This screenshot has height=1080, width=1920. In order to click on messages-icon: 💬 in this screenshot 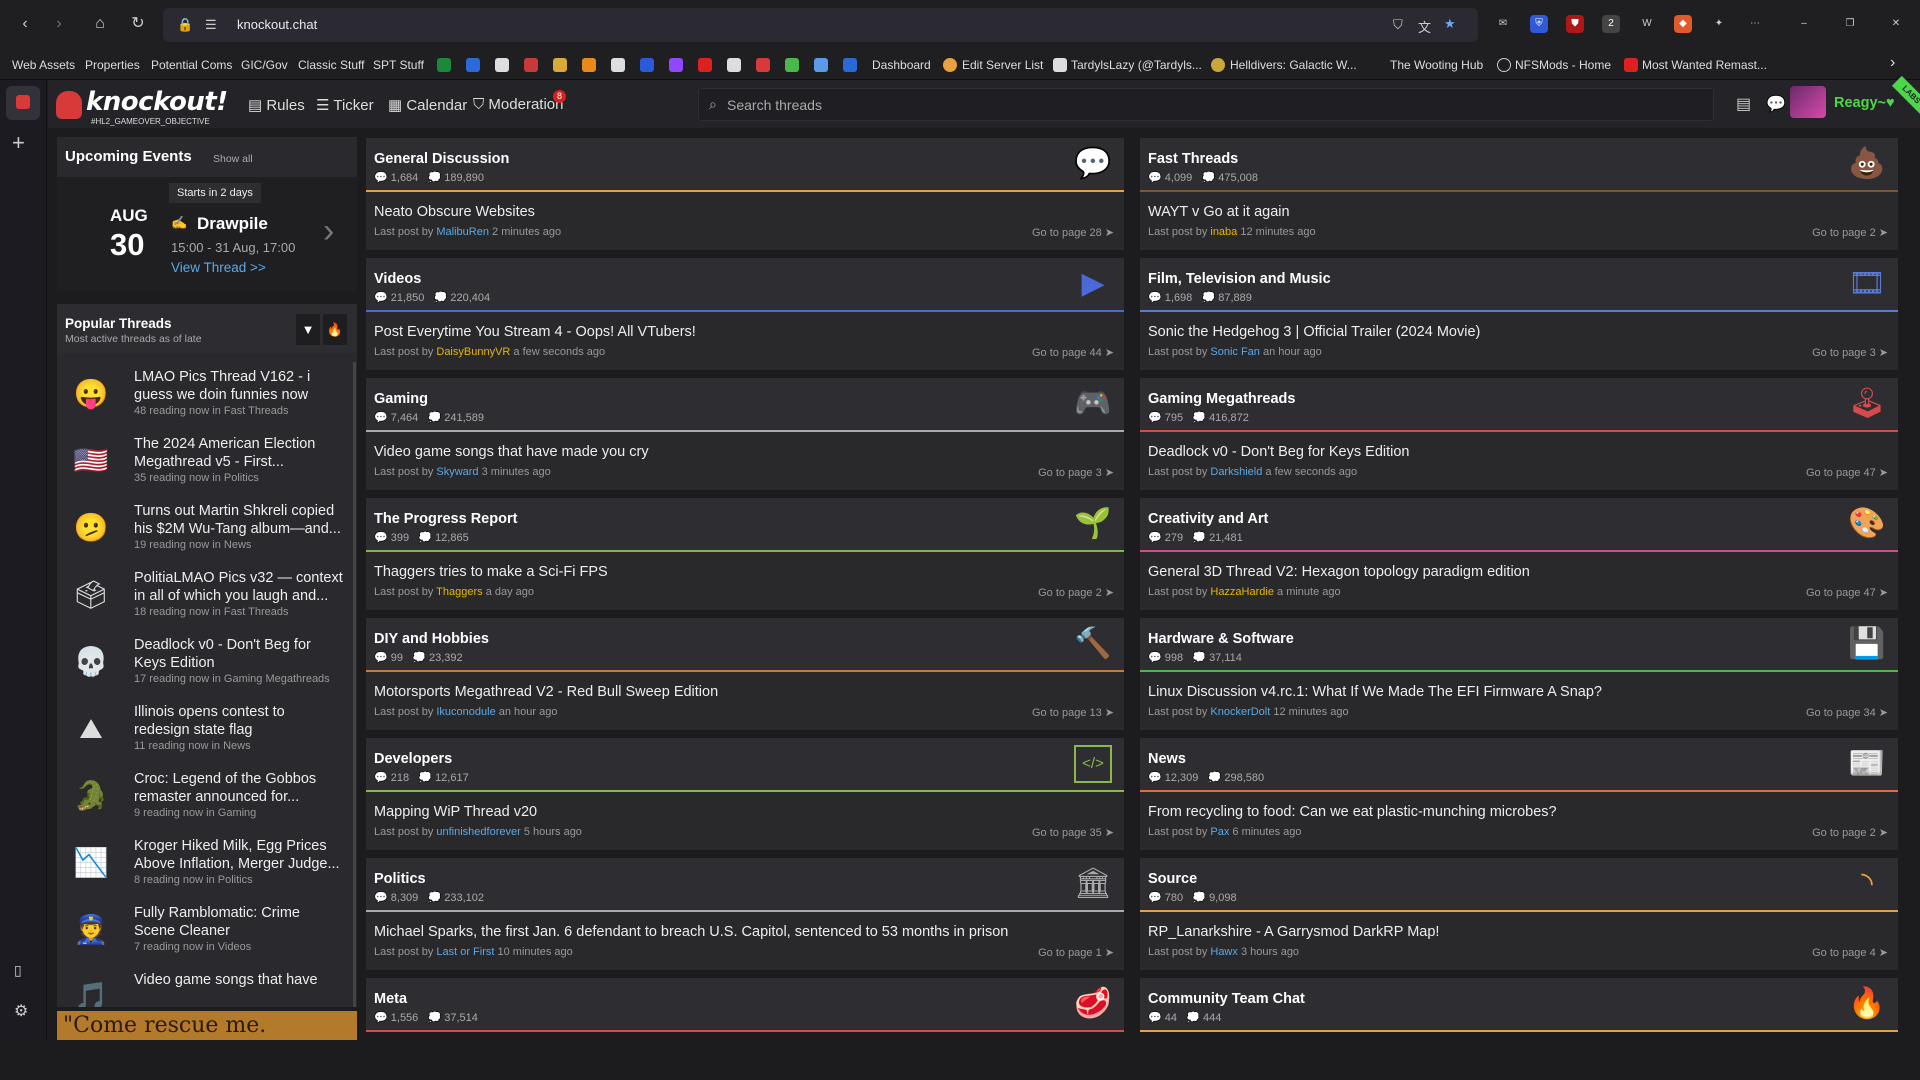, I will do `click(1776, 104)`.